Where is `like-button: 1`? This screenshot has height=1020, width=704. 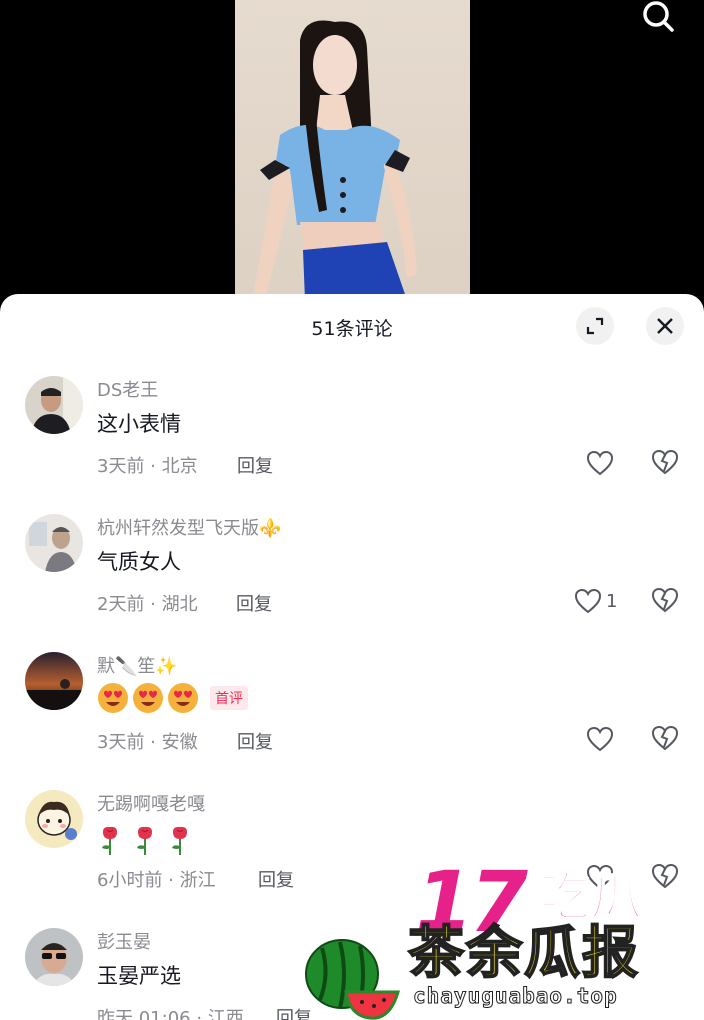
like-button: 1 is located at coordinates (595, 601).